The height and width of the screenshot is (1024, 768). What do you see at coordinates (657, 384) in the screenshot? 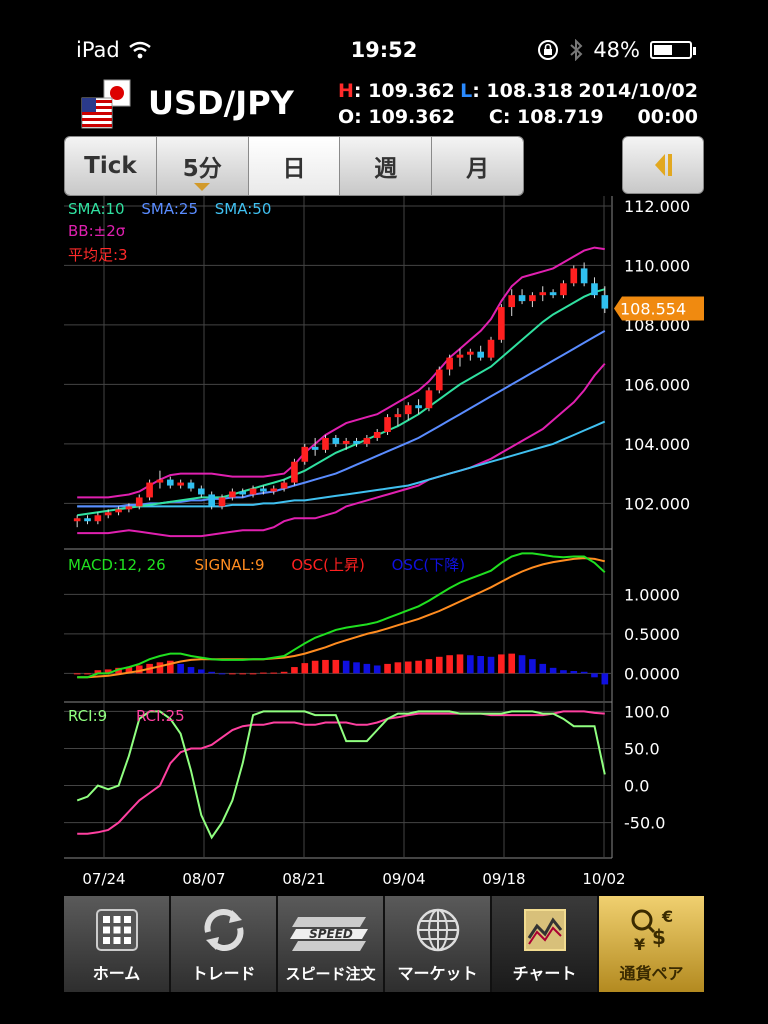
I see `y-axis-tick-label: 106.000` at bounding box center [657, 384].